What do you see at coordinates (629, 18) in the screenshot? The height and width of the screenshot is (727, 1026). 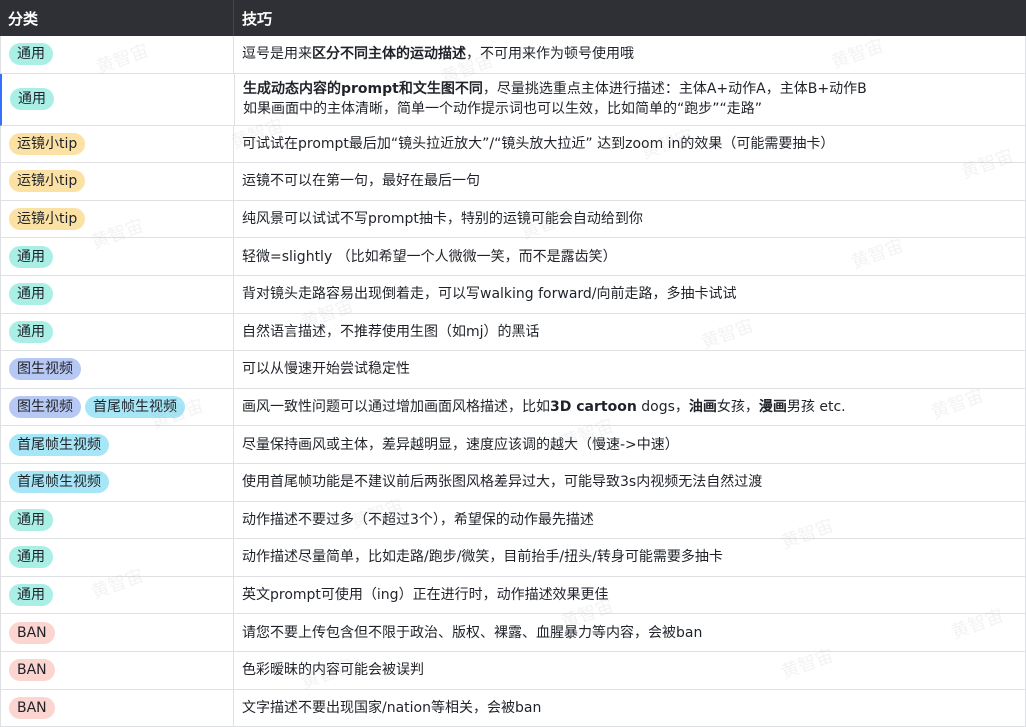 I see `header-tip: 技巧` at bounding box center [629, 18].